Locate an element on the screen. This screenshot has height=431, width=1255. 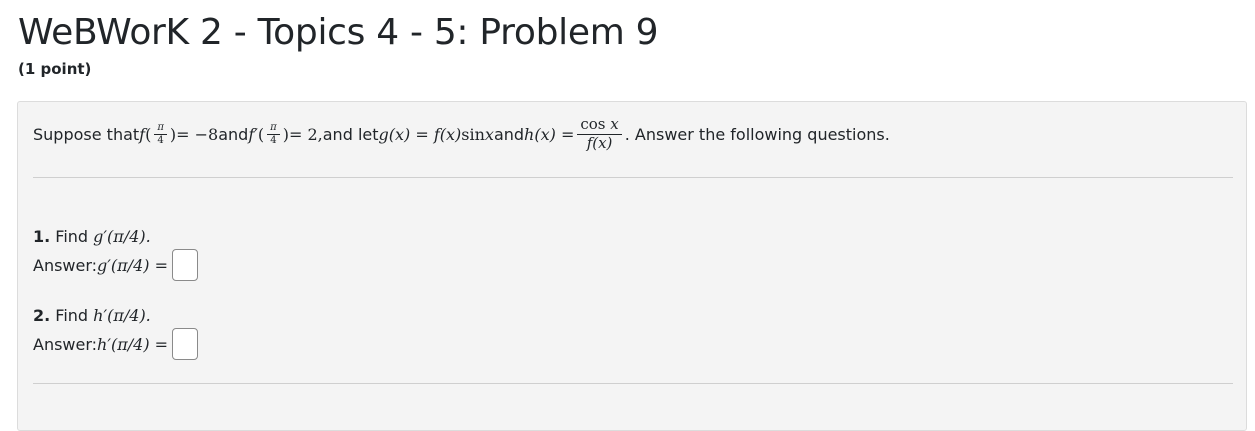
question-number: 1. is located at coordinates (42, 236).